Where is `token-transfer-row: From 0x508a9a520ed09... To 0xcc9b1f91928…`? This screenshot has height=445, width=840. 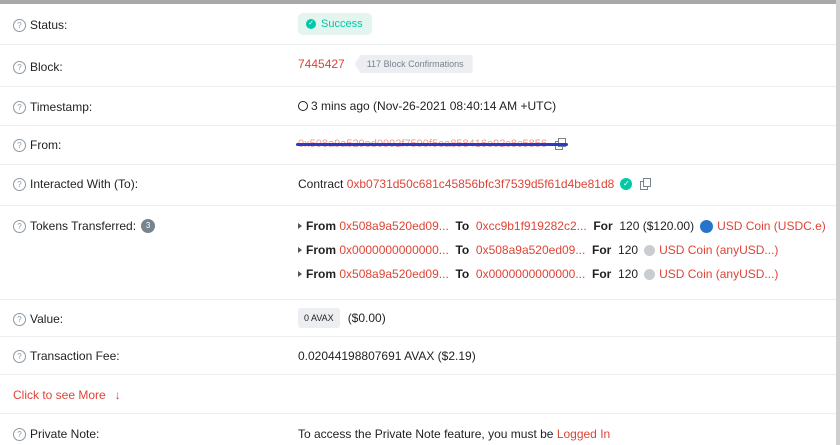 token-transfer-row: From 0x508a9a520ed09... To 0xcc9b1f91928… is located at coordinates (562, 226).